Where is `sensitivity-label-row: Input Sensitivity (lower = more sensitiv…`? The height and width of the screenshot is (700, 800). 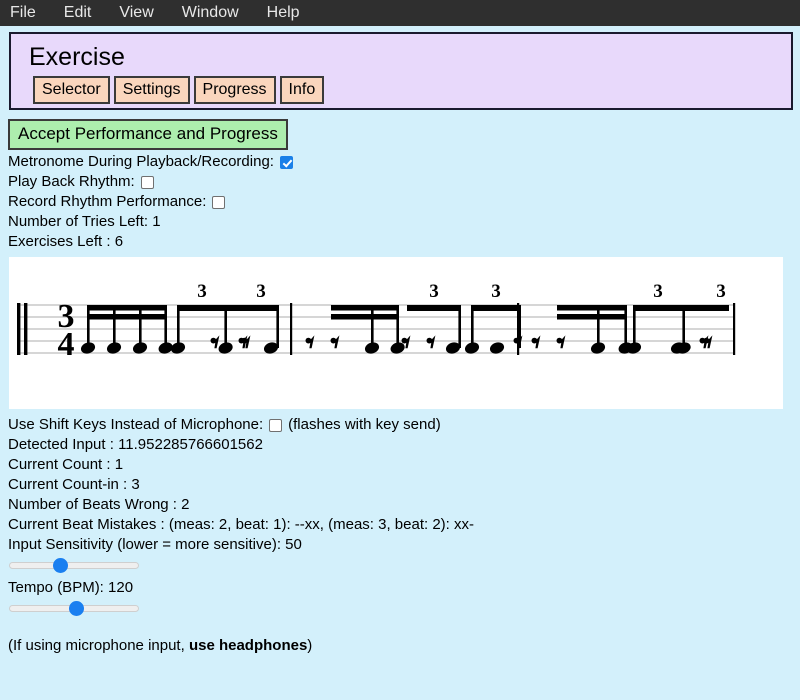
sensitivity-label-row: Input Sensitivity (lower = more sensitiv… is located at coordinates (404, 545).